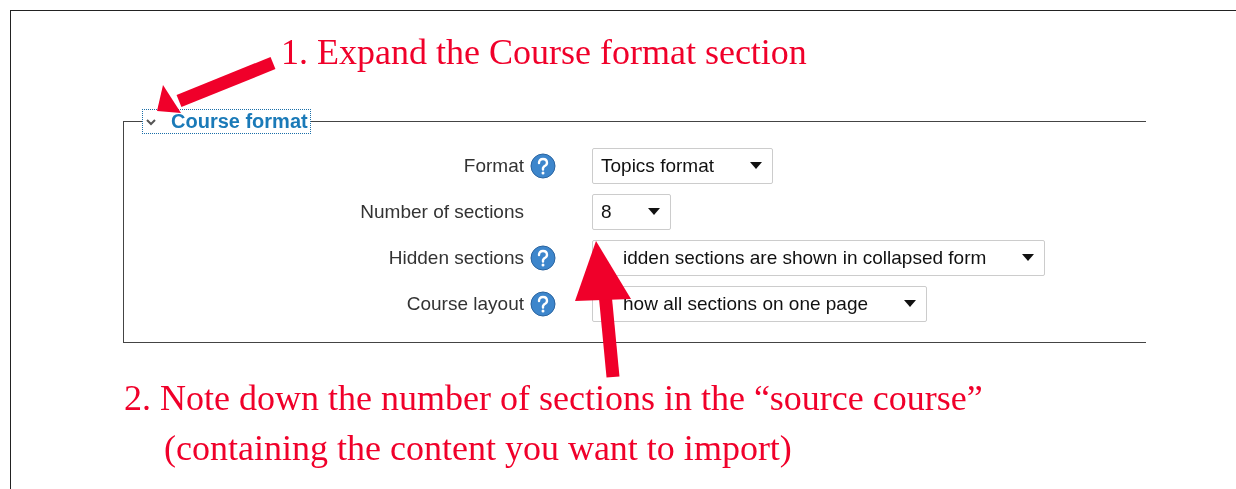 The height and width of the screenshot is (489, 1236). What do you see at coordinates (544, 52) in the screenshot?
I see `annotation-text: 1. Expand the Course format section` at bounding box center [544, 52].